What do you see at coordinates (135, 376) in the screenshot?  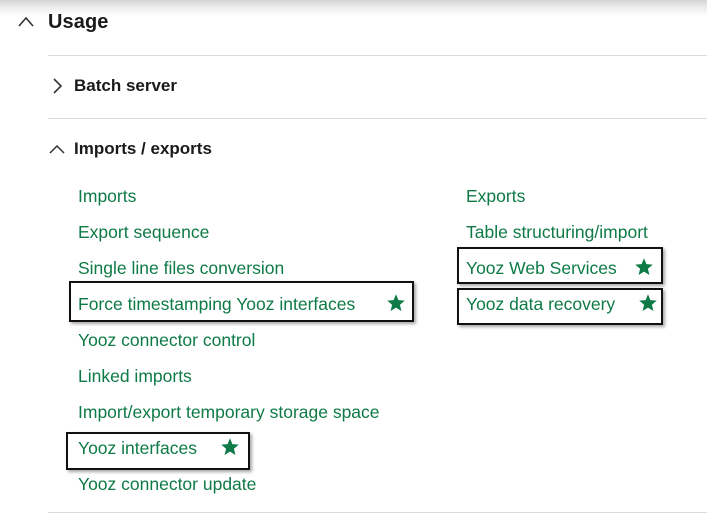 I see `link-linked-imports: Linked imports` at bounding box center [135, 376].